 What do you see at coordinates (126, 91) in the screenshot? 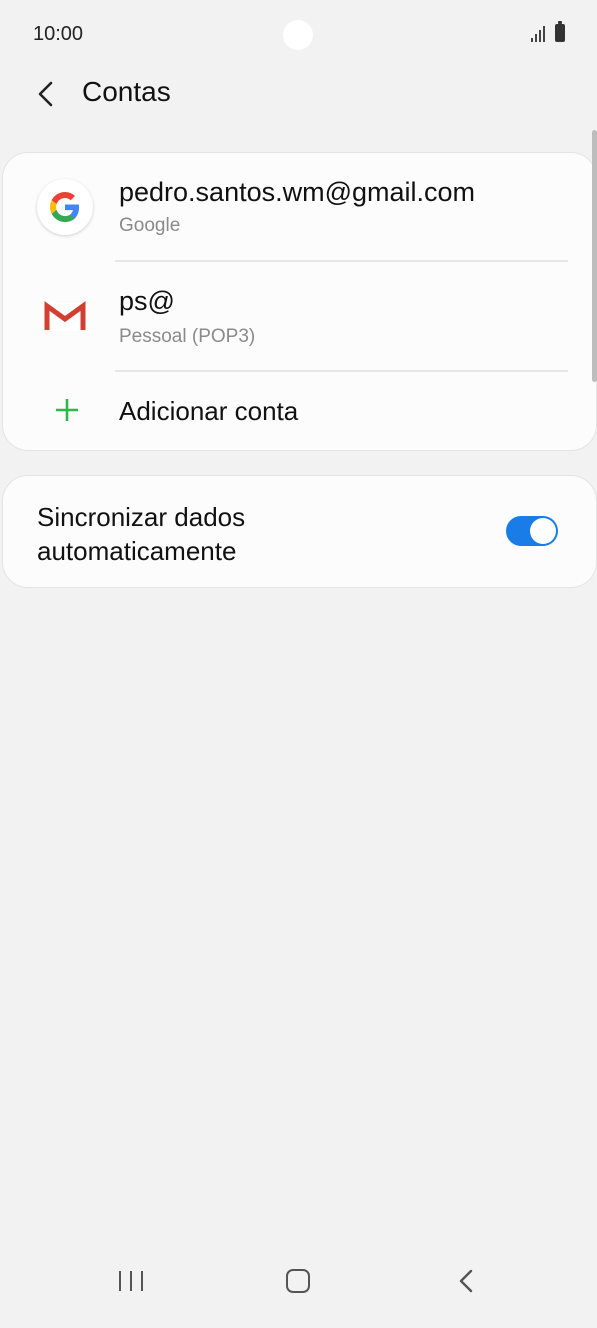
I see `page-title: Contas` at bounding box center [126, 91].